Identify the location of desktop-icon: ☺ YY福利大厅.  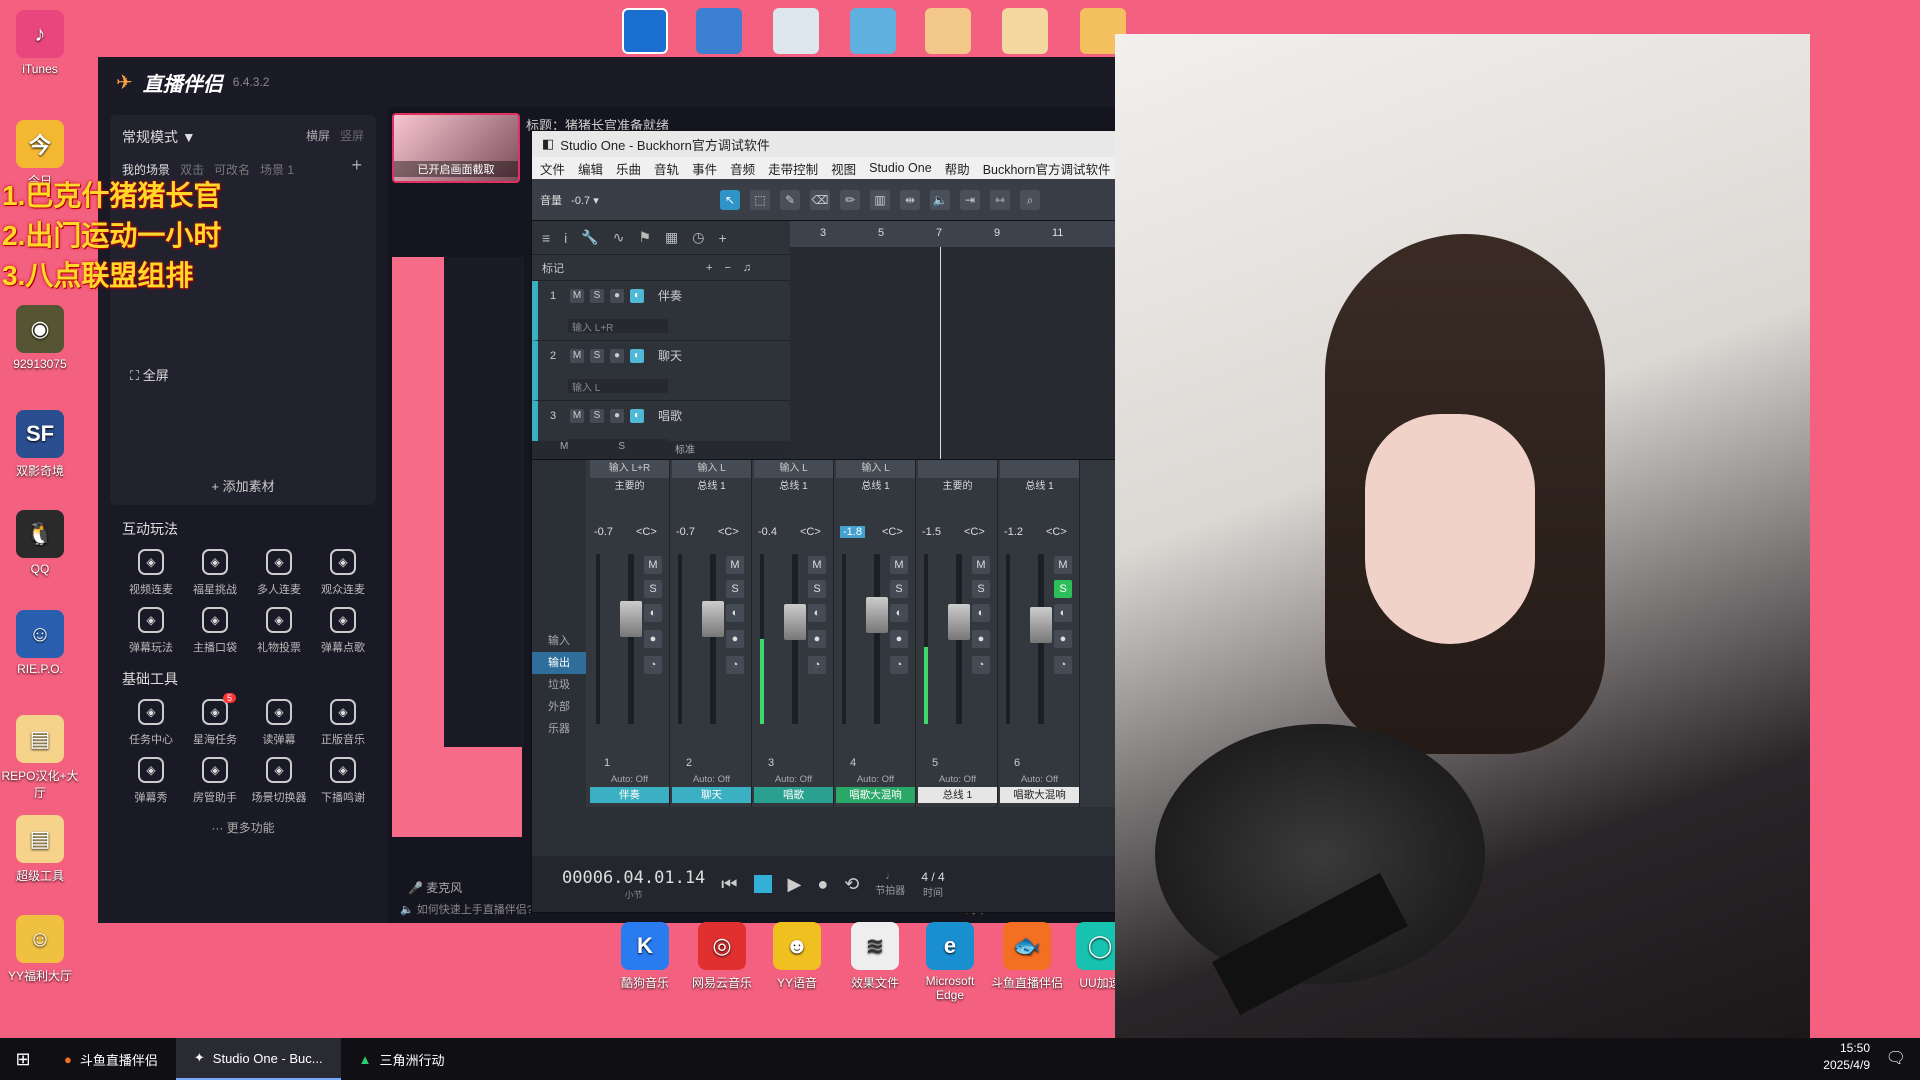
(40, 949).